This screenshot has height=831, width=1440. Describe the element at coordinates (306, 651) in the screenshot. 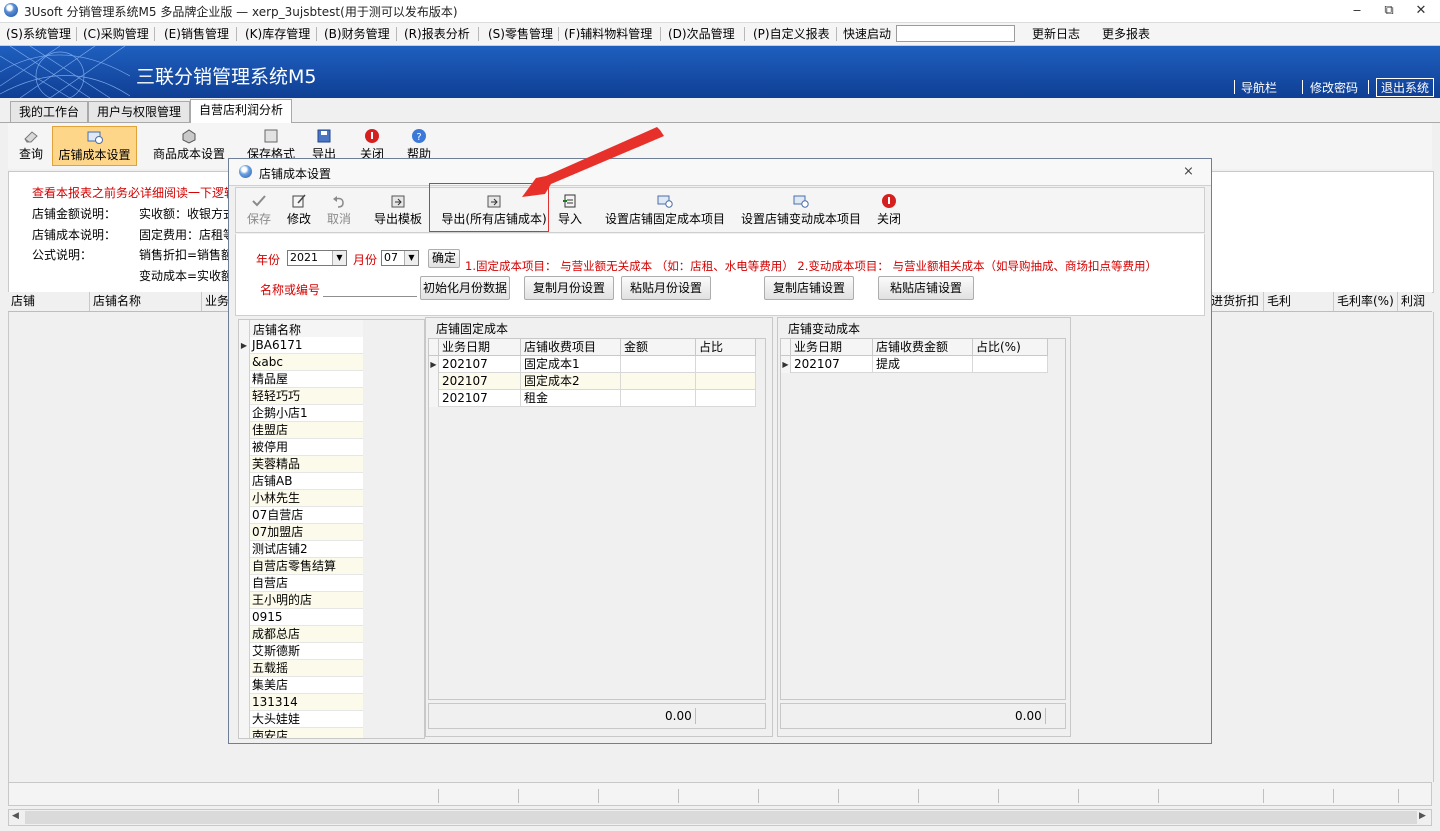

I see `store-list-item: 艾斯德斯` at that location.